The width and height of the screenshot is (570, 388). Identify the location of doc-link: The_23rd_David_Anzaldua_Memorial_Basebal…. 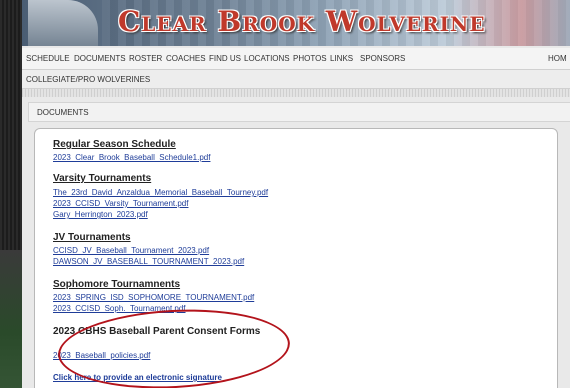
(160, 192).